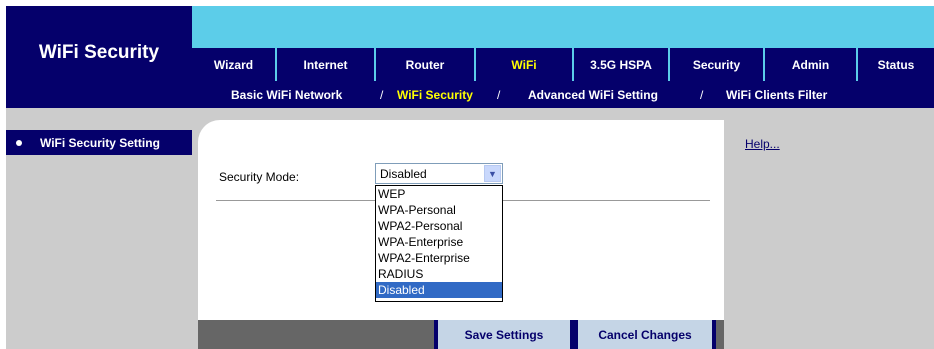  Describe the element at coordinates (286, 94) in the screenshot. I see `subnav-basic-wifi: Basic WiFi Network` at that location.